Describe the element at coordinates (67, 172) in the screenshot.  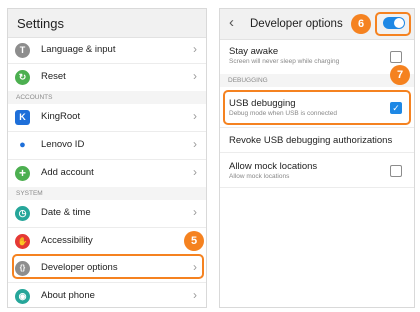
I see `settings-item-label: Add account` at that location.